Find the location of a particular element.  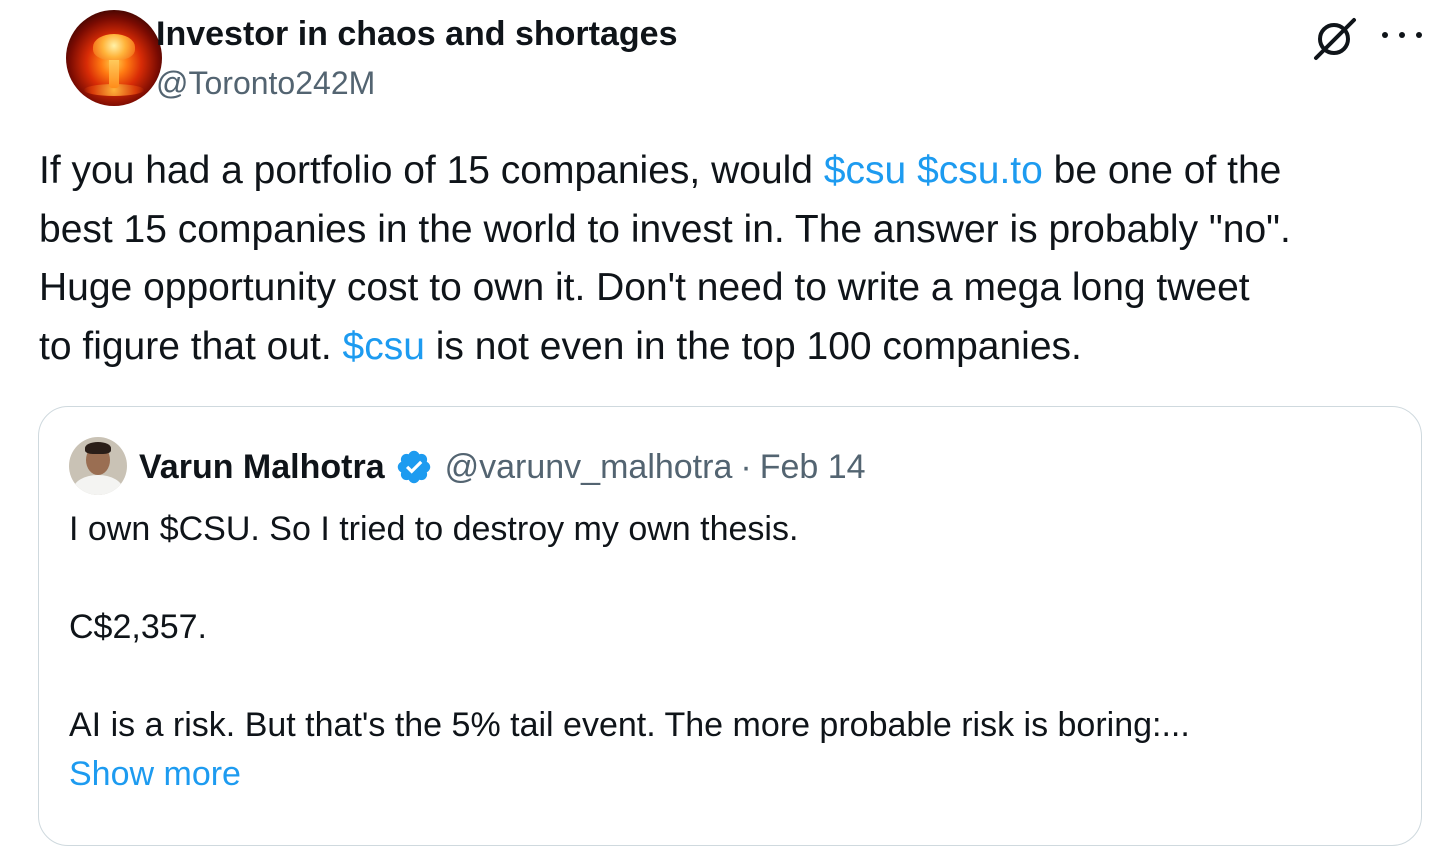

avatar-shirt is located at coordinates (98, 485).